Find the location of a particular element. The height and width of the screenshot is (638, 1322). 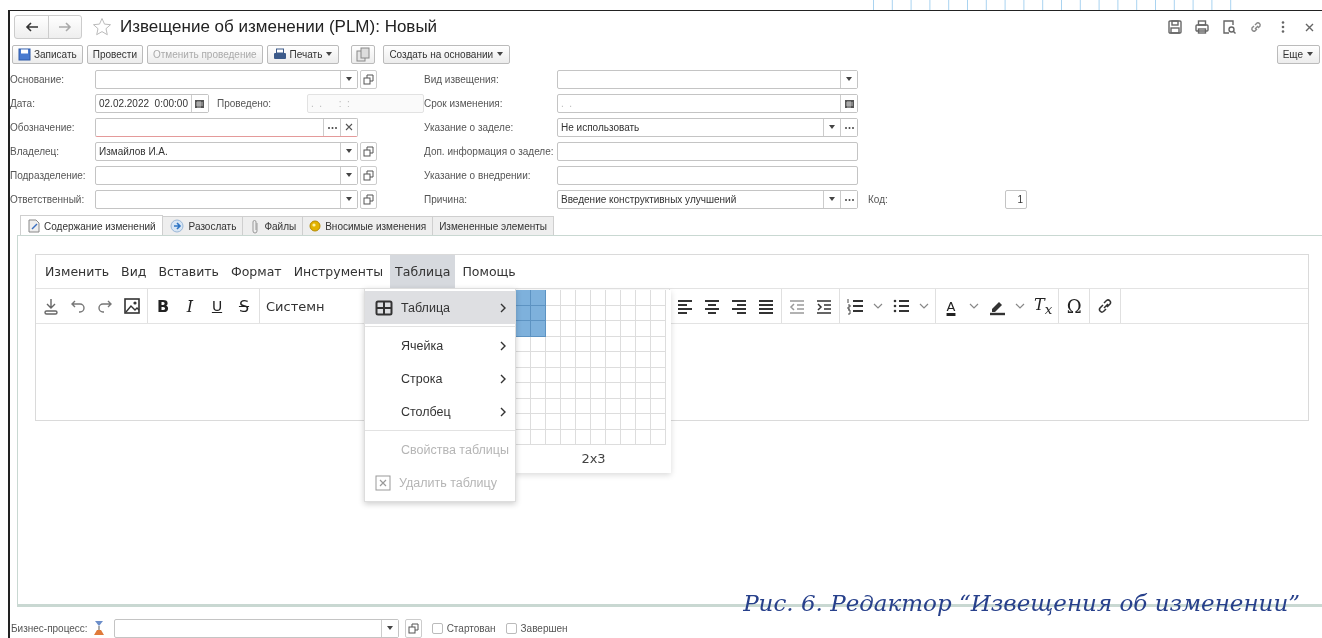

field-label: Обозначение: is located at coordinates (43, 127).